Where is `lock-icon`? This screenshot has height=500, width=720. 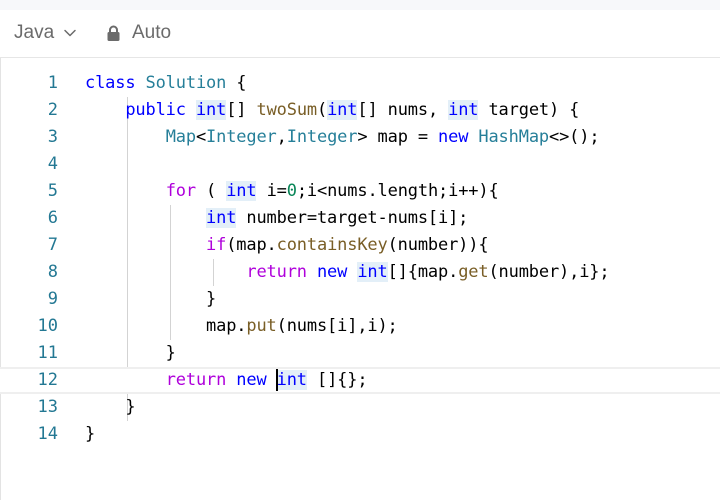
lock-icon is located at coordinates (113, 33).